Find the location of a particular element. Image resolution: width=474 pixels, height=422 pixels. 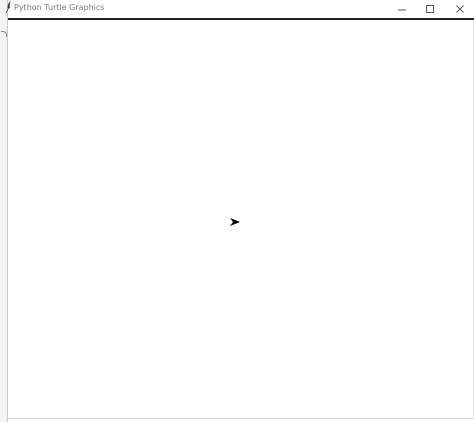

feather-icon is located at coordinates (8, 7).